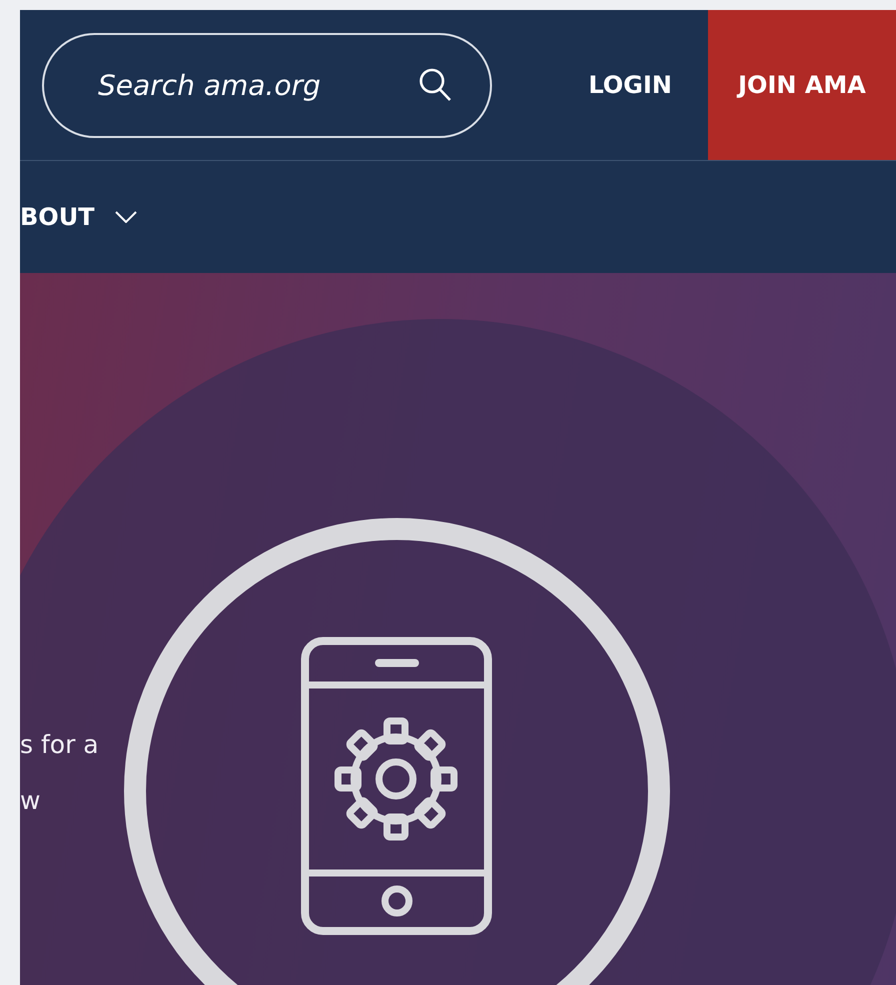 The width and height of the screenshot is (896, 985). What do you see at coordinates (125, 217) in the screenshot?
I see `chevron-icon` at bounding box center [125, 217].